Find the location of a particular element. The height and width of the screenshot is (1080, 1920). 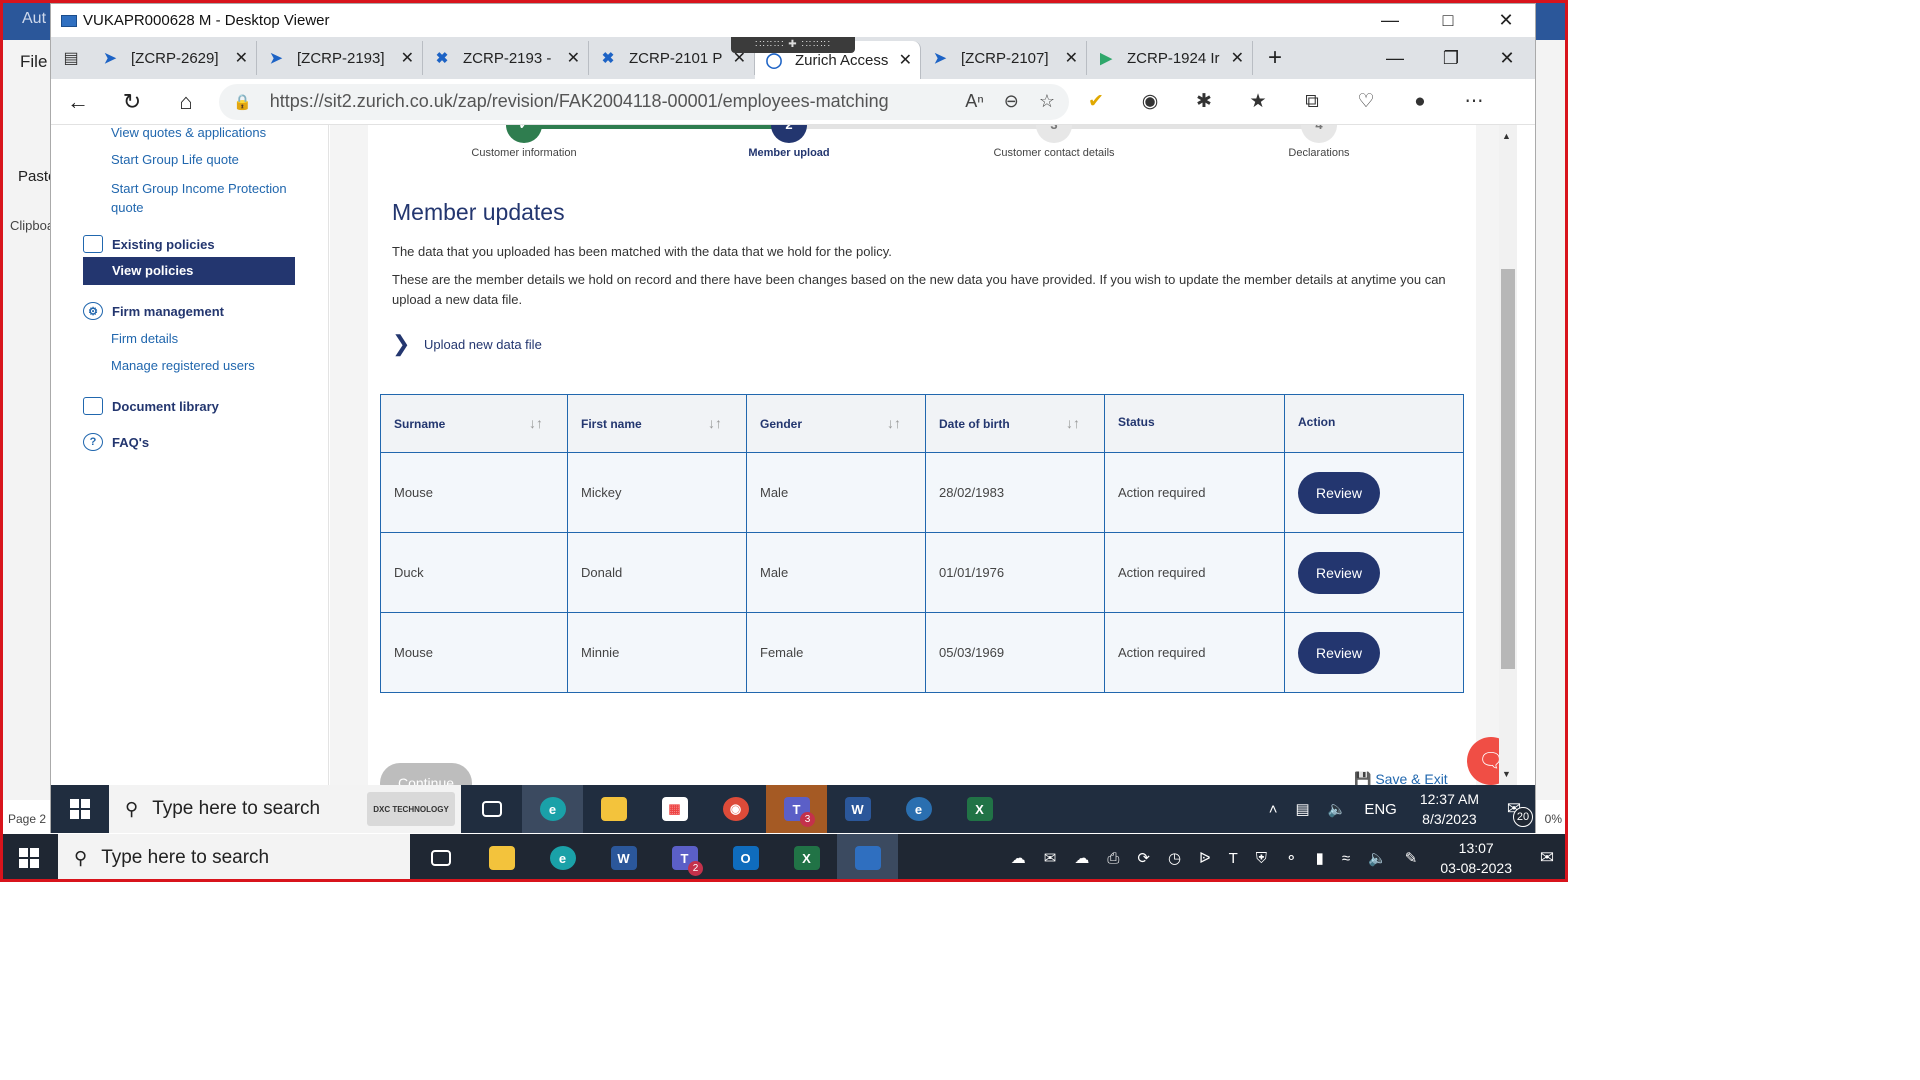

scroll-down-icon: ▼ is located at coordinates (1506, 774).